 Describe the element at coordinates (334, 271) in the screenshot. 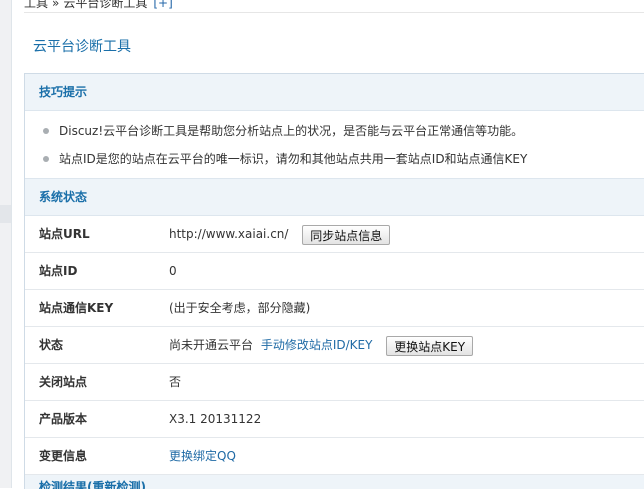

I see `site-id-row: 站点ID 0` at that location.